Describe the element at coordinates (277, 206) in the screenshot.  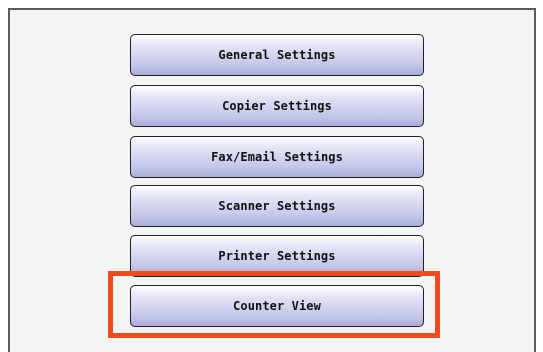
I see `scanner-settings-button: Scanner Settings` at that location.